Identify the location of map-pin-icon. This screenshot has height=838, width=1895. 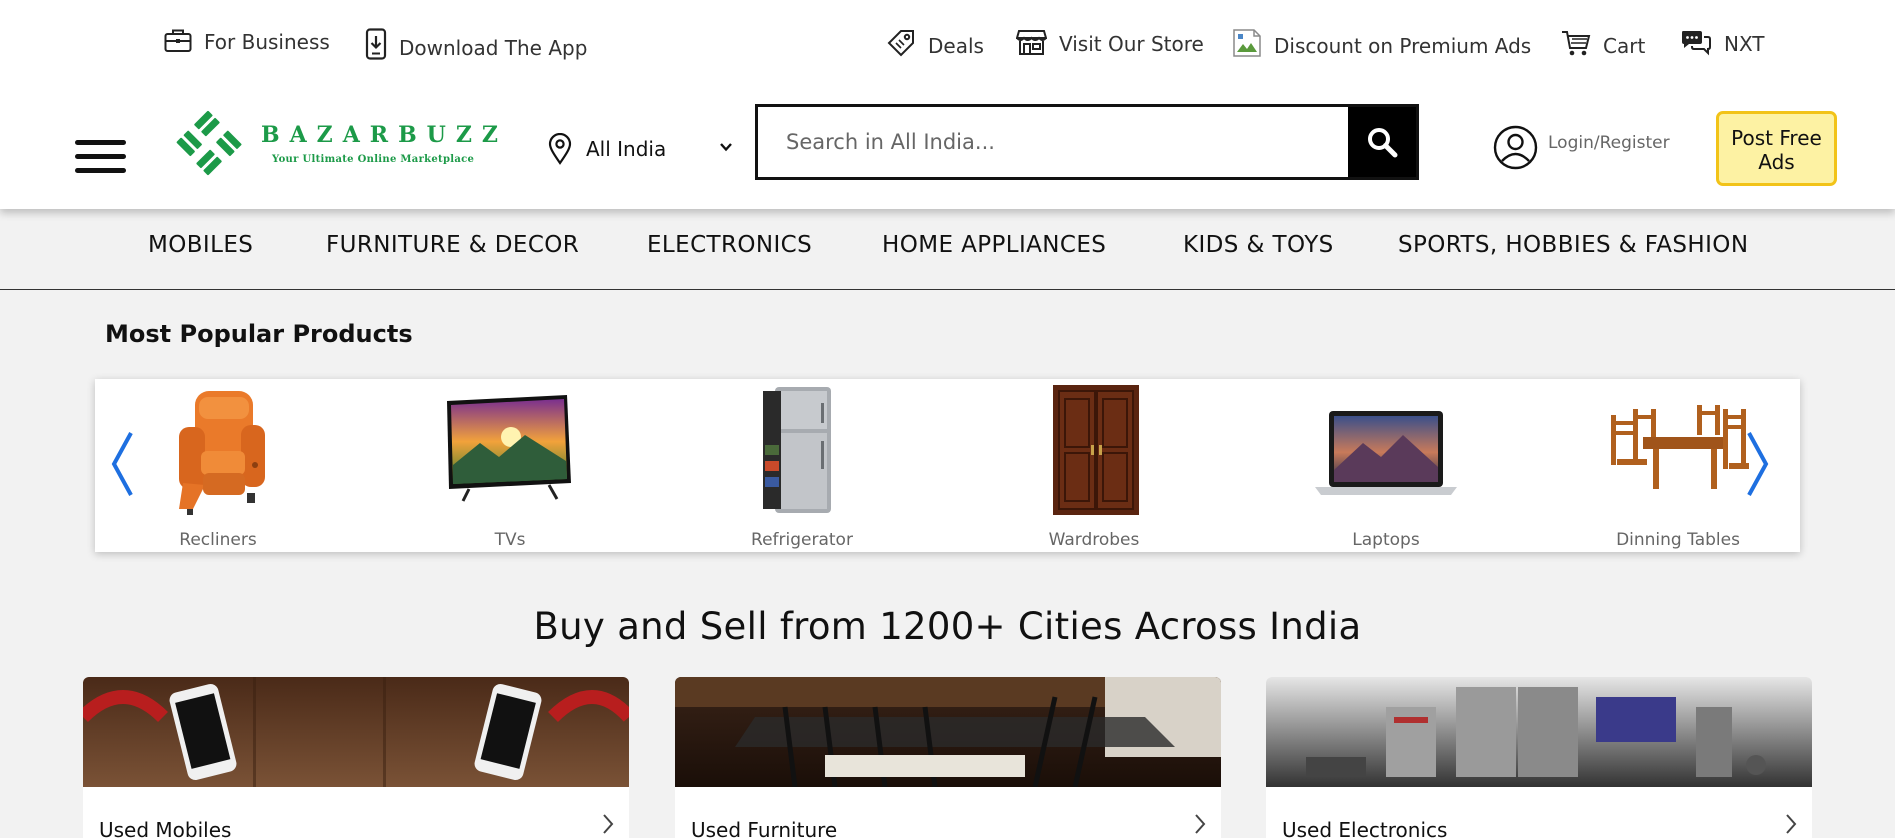
(560, 149).